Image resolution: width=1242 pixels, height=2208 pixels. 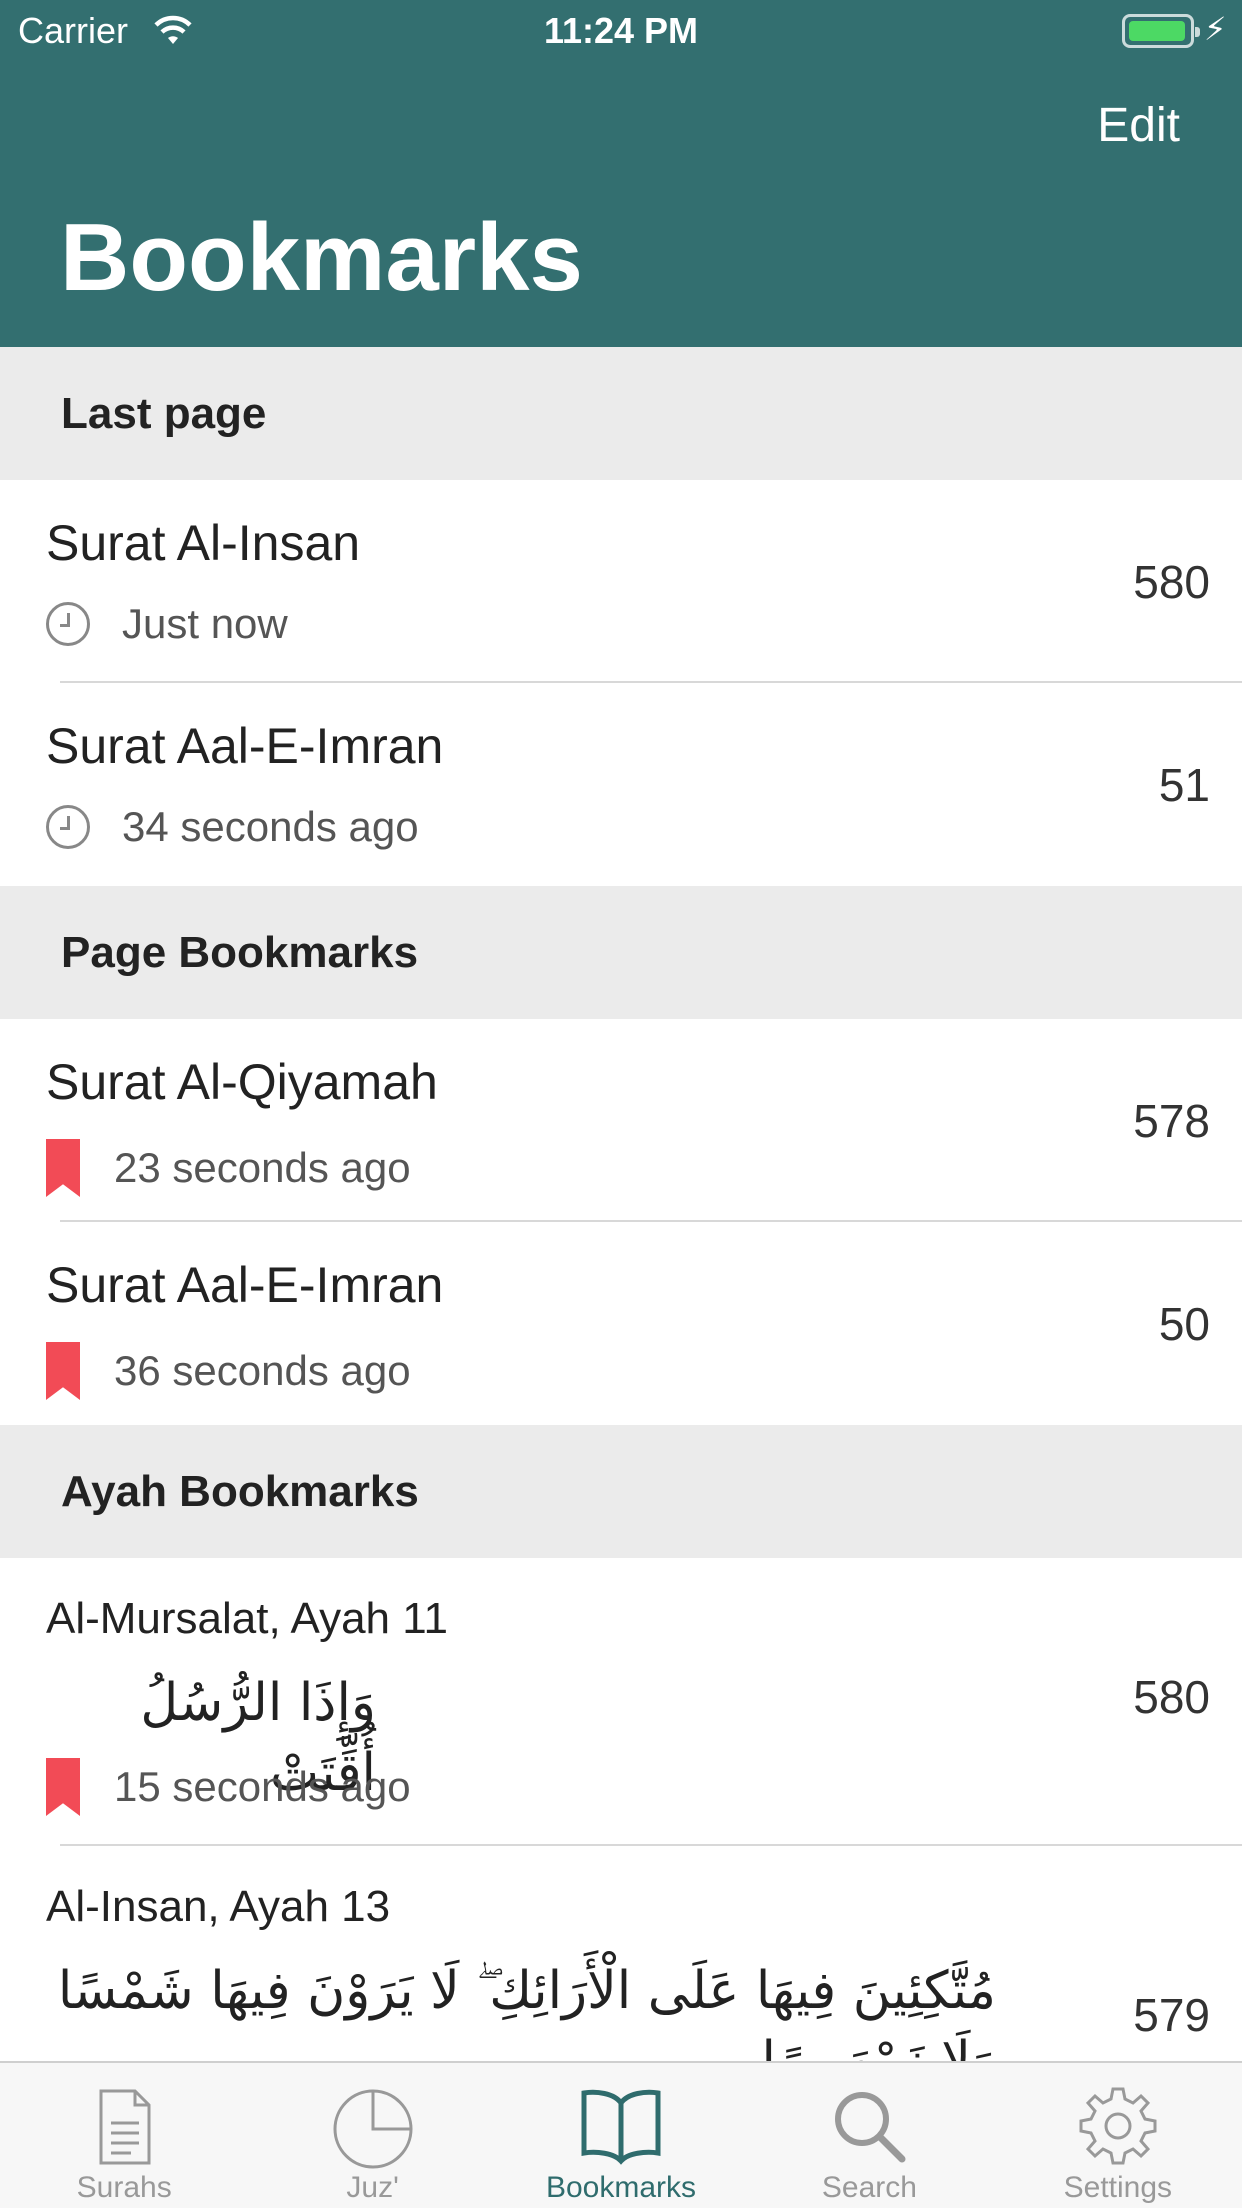 What do you see at coordinates (621, 784) in the screenshot?
I see `list-item: Surat Aal-E-Imran 34 seconds ago 51` at bounding box center [621, 784].